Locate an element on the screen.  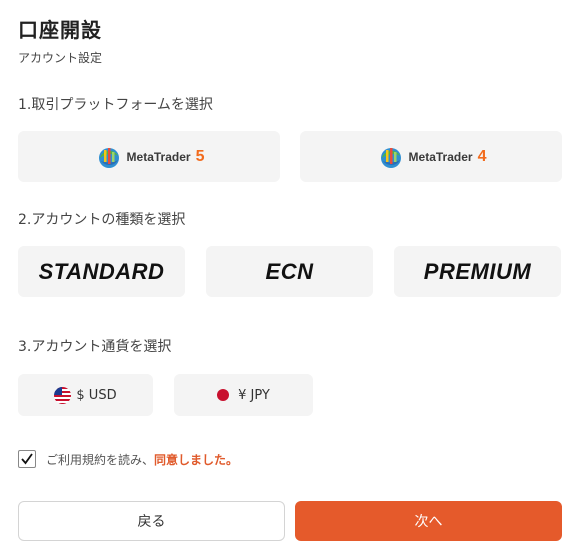
platform-mt4-button: MetaTrader 4 is located at coordinates (431, 156).